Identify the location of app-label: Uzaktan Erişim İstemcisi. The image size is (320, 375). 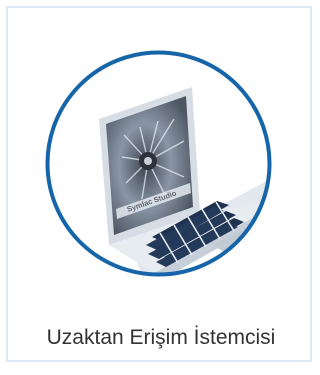
(161, 337).